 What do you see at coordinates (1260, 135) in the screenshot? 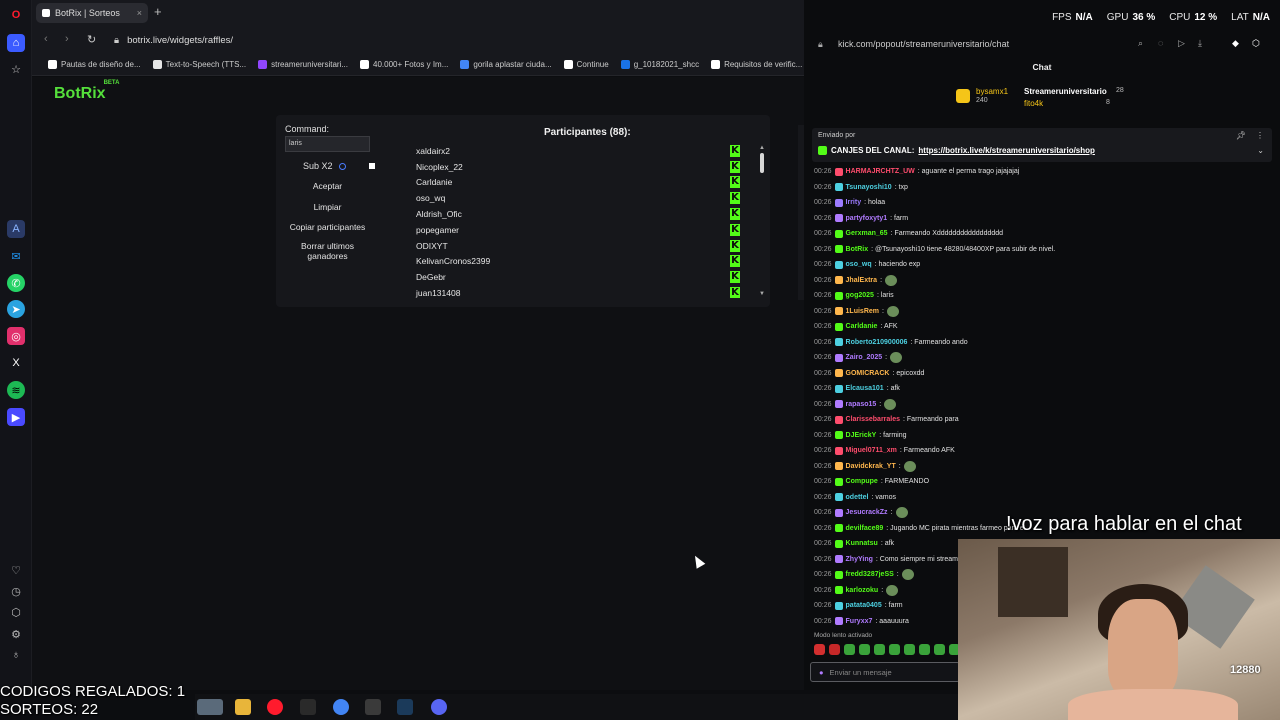
I see `more-icon: ⋮` at bounding box center [1260, 135].